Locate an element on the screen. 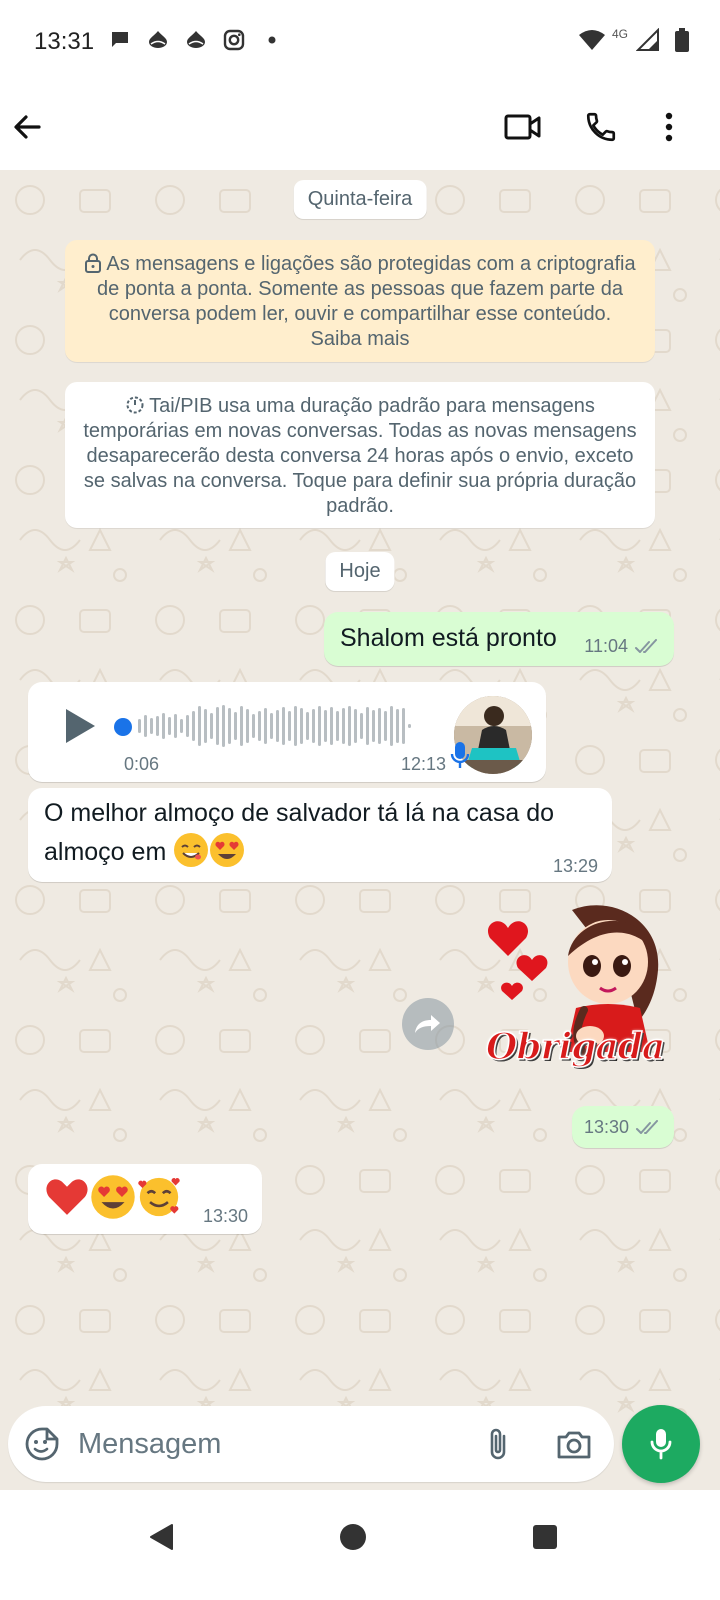 This screenshot has width=720, height=1600. video-camera-icon is located at coordinates (522, 127).